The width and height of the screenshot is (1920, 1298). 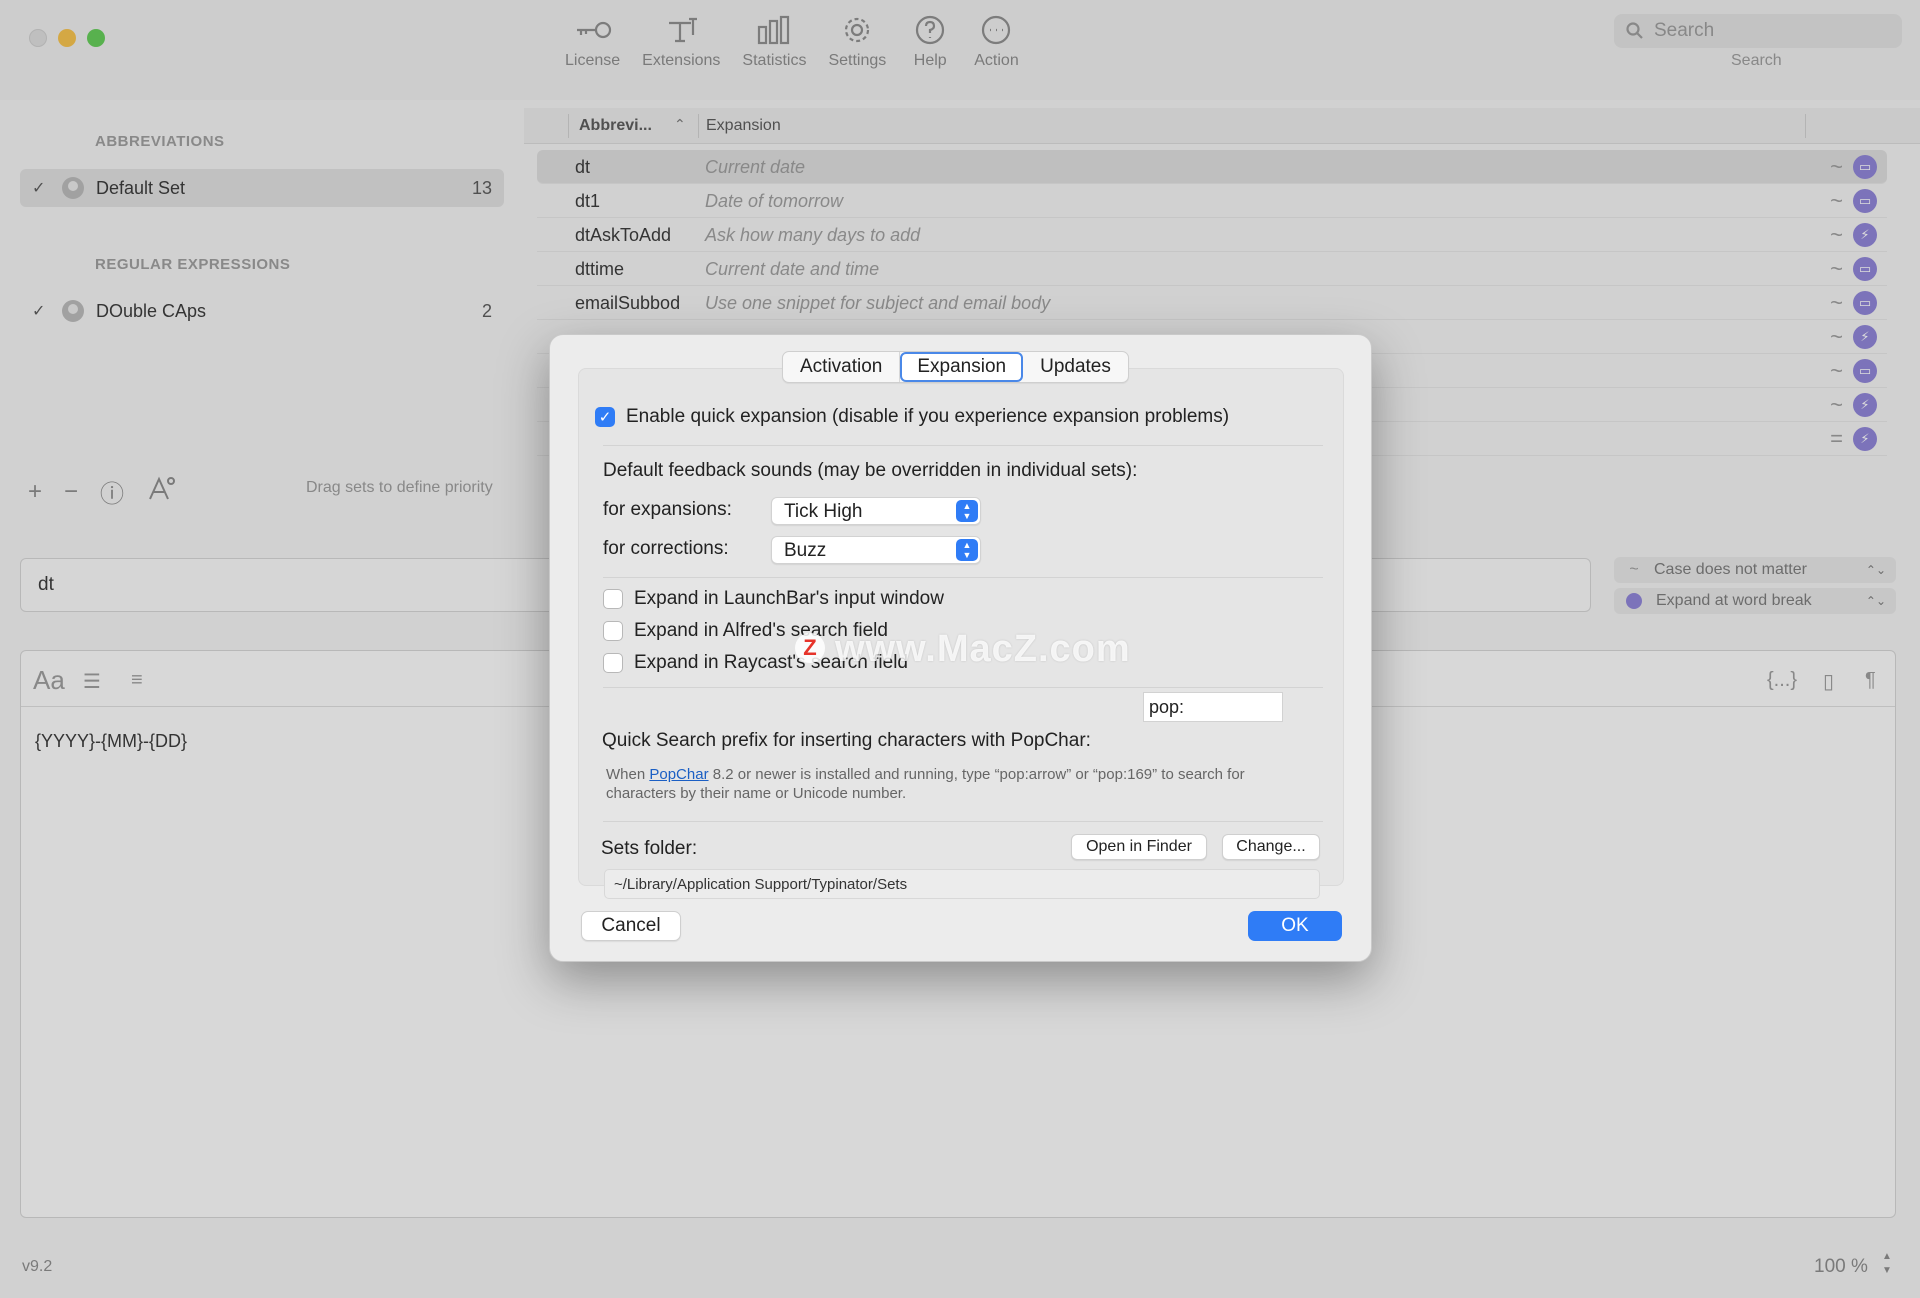 I want to click on ok-button: OK, so click(x=1295, y=926).